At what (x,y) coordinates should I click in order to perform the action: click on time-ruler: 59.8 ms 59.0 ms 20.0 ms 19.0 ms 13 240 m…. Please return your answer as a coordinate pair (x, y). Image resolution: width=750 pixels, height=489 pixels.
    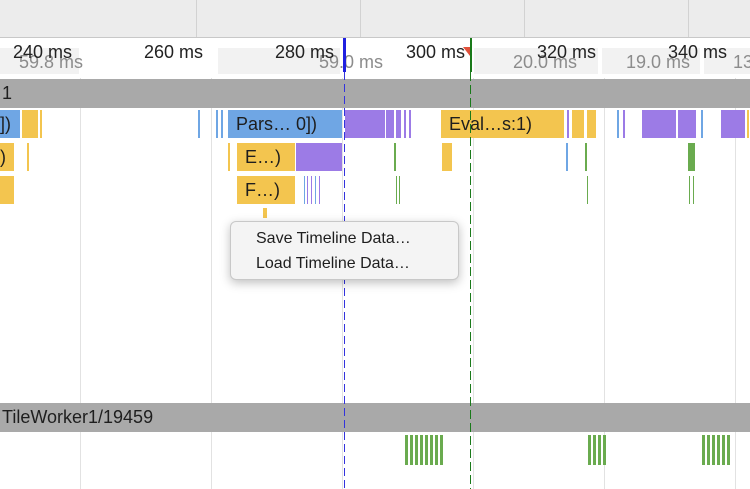
    Looking at the image, I should click on (375, 58).